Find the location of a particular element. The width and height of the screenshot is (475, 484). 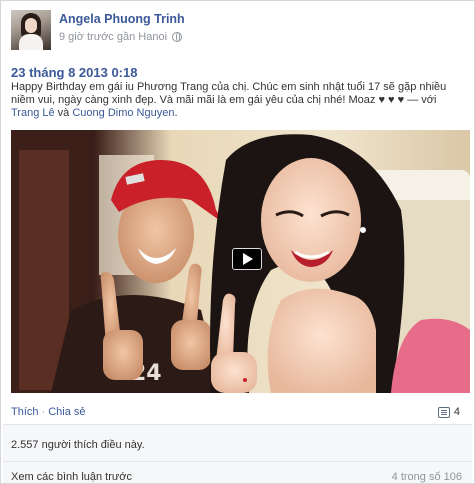

caption-end: . is located at coordinates (176, 113).